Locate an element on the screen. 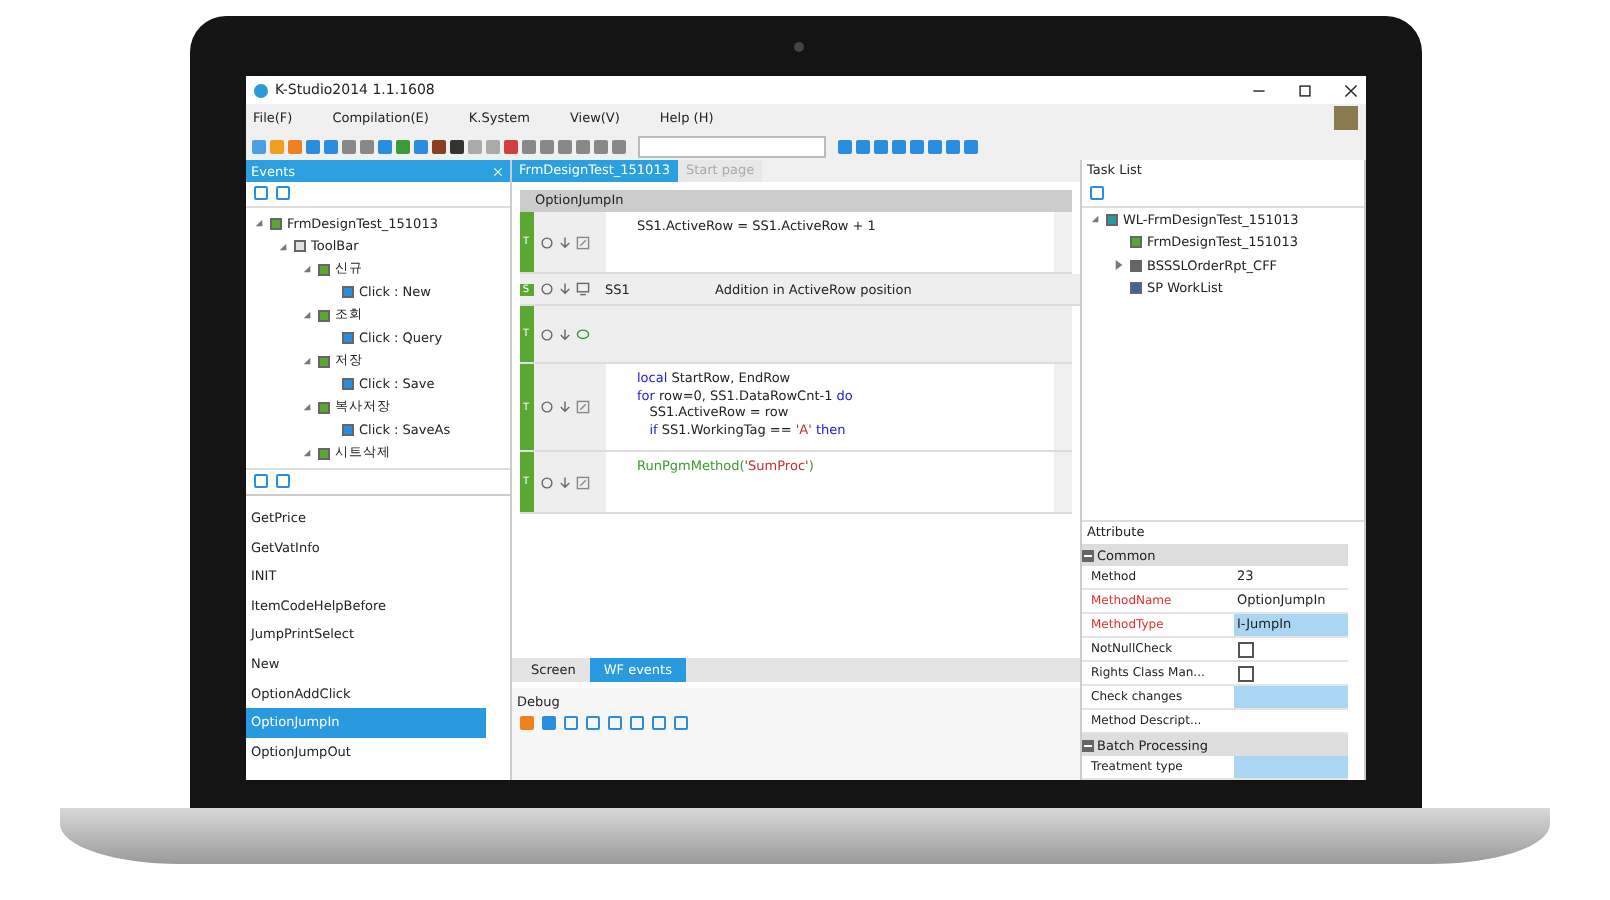 This screenshot has width=1610, height=900. camera-icon is located at coordinates (798, 47).